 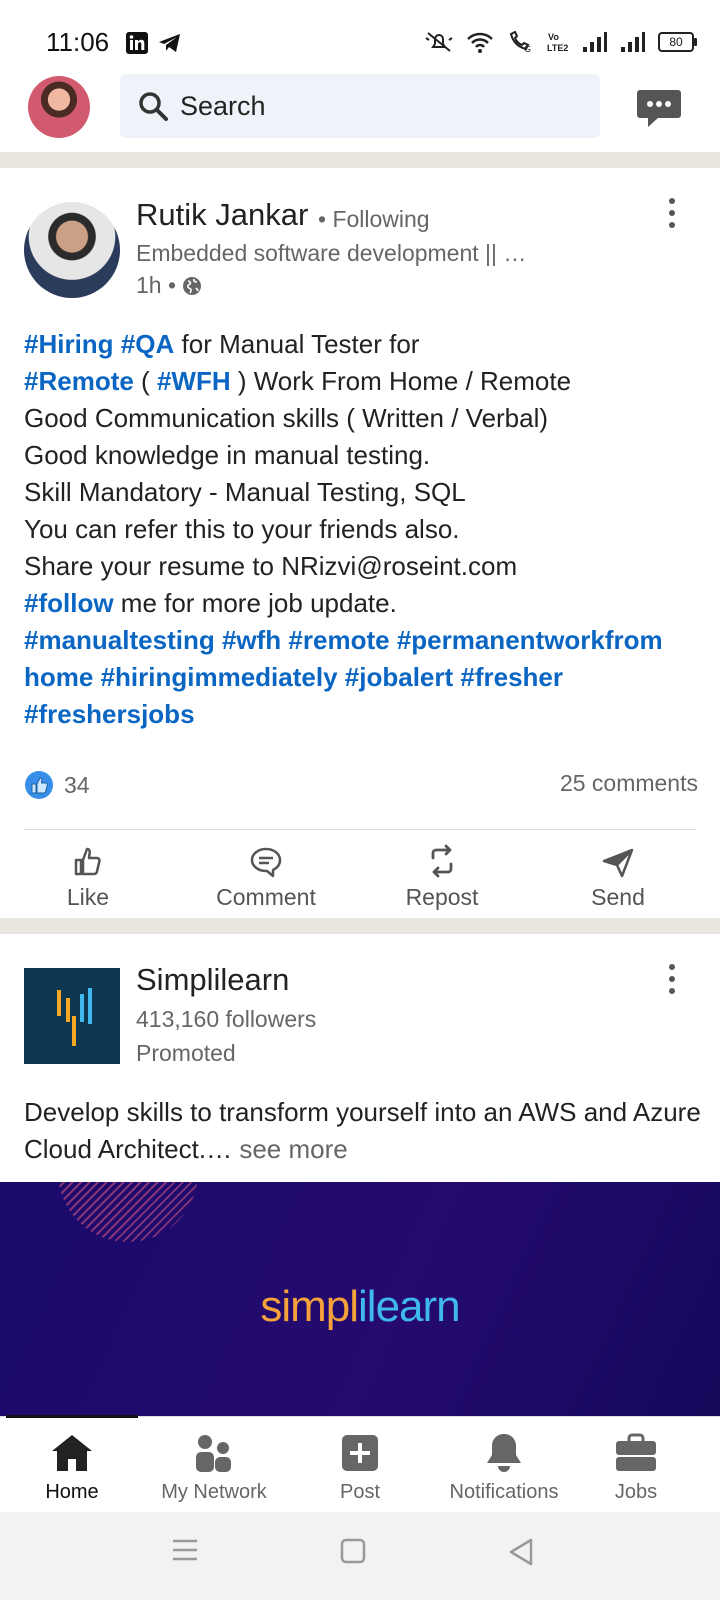 I want to click on post-body-line: #follow me for more job update., so click(x=364, y=603).